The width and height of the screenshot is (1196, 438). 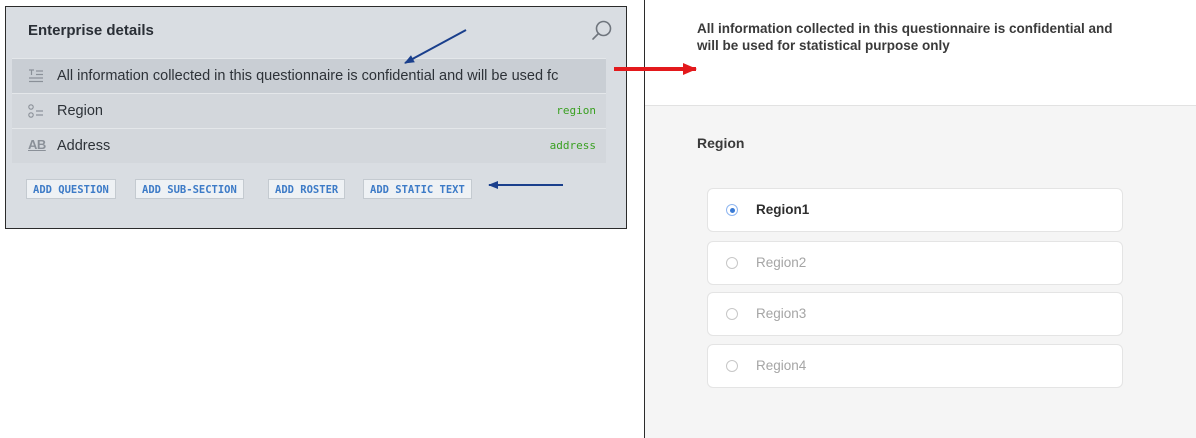 What do you see at coordinates (91, 30) in the screenshot?
I see `section-title: Enterprise details` at bounding box center [91, 30].